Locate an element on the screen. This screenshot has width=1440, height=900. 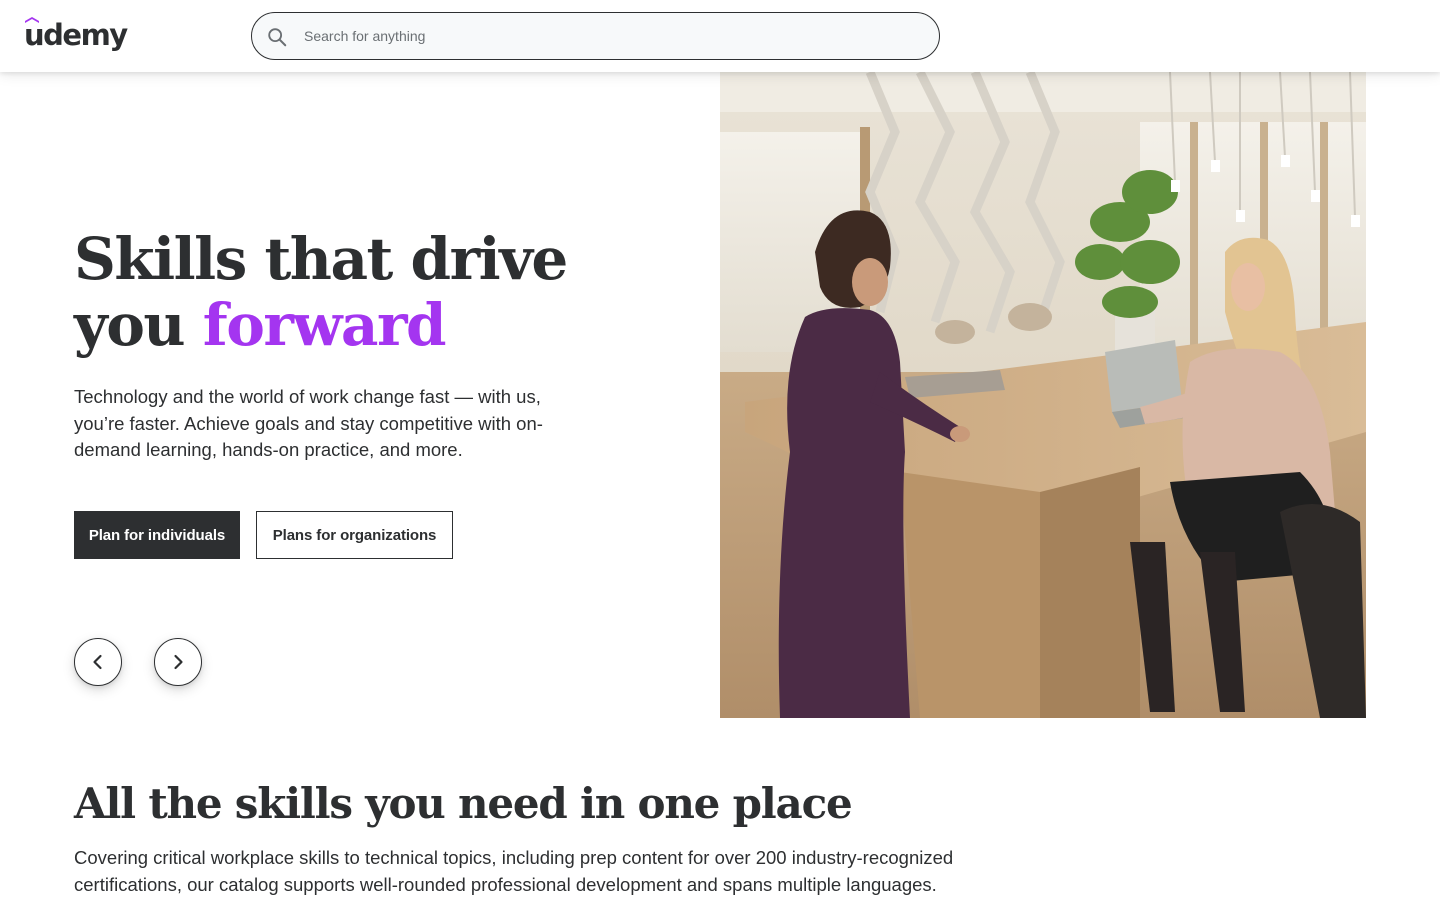
hero-title-line1: Skills that drive is located at coordinates (321, 259).